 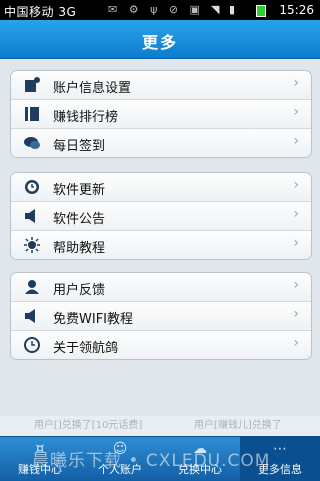 I want to click on page-title: 更多, so click(x=159, y=42).